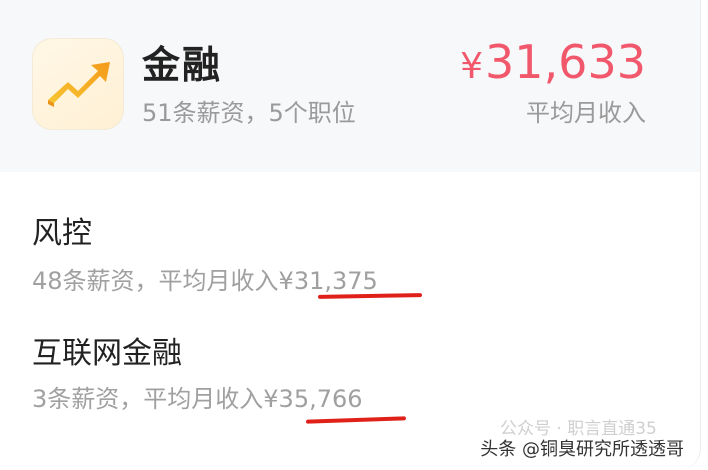 Image resolution: width=708 pixels, height=470 pixels. I want to click on job-title: 互联网金融, so click(107, 353).